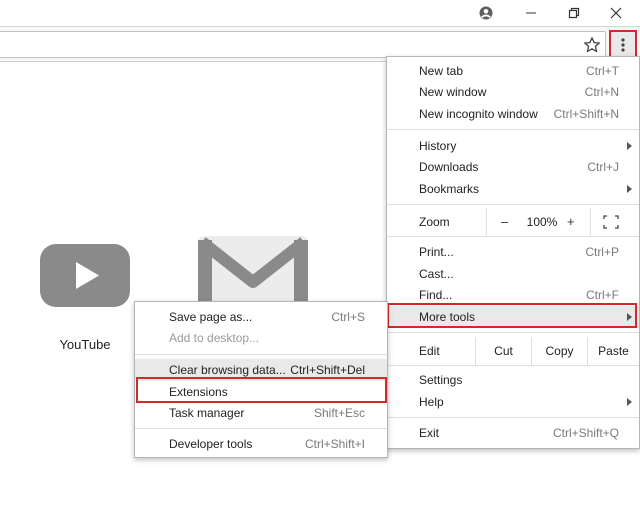 This screenshot has height=519, width=640. What do you see at coordinates (261, 444) in the screenshot?
I see `submenu-item-developer-tools: Developer tools Ctrl+Shift+I` at bounding box center [261, 444].